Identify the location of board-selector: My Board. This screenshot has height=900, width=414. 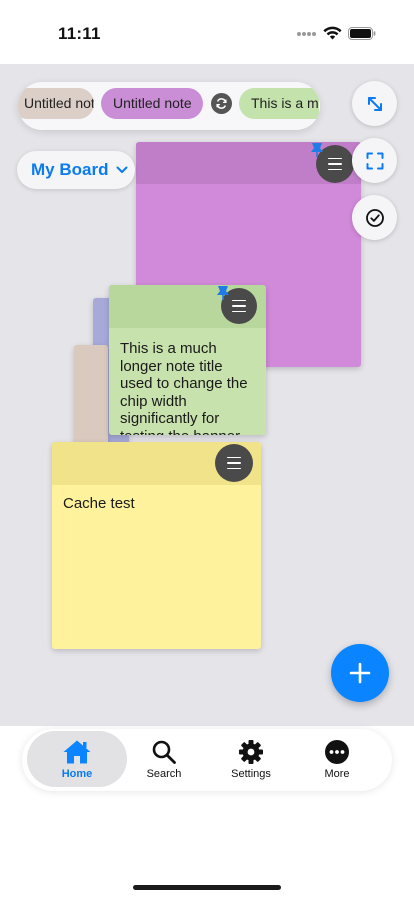
(76, 170).